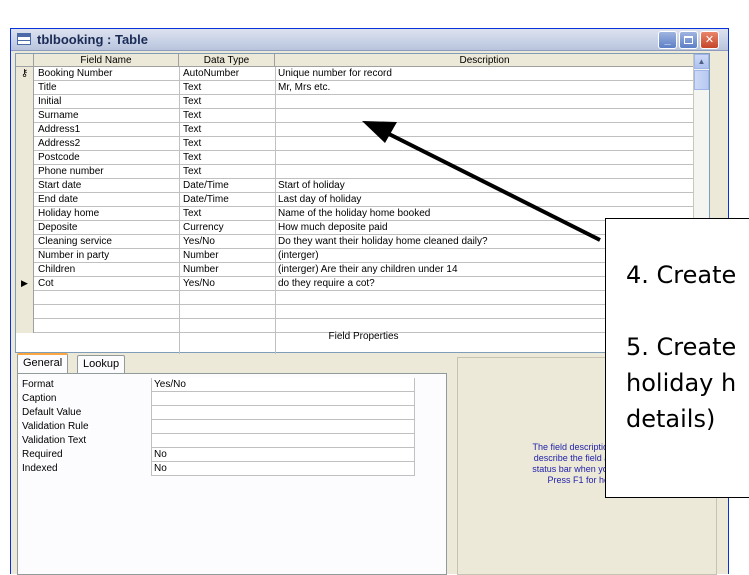  Describe the element at coordinates (107, 185) in the screenshot. I see `field-name-cell: Start date` at that location.